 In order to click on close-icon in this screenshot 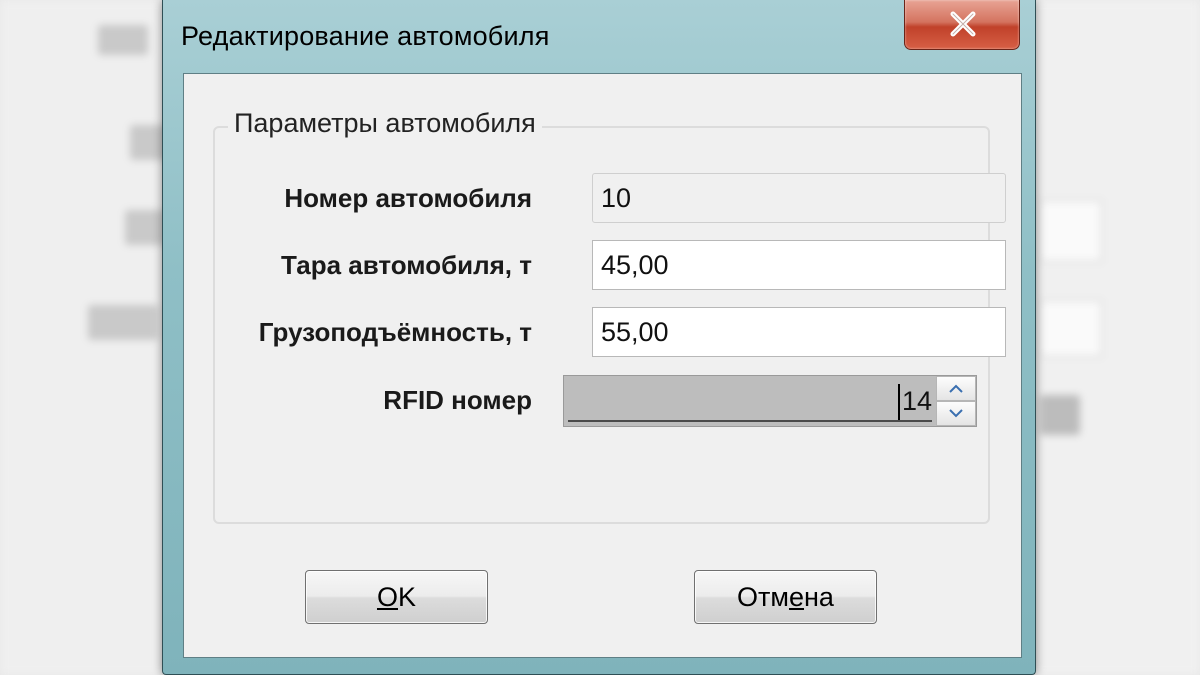, I will do `click(963, 24)`.